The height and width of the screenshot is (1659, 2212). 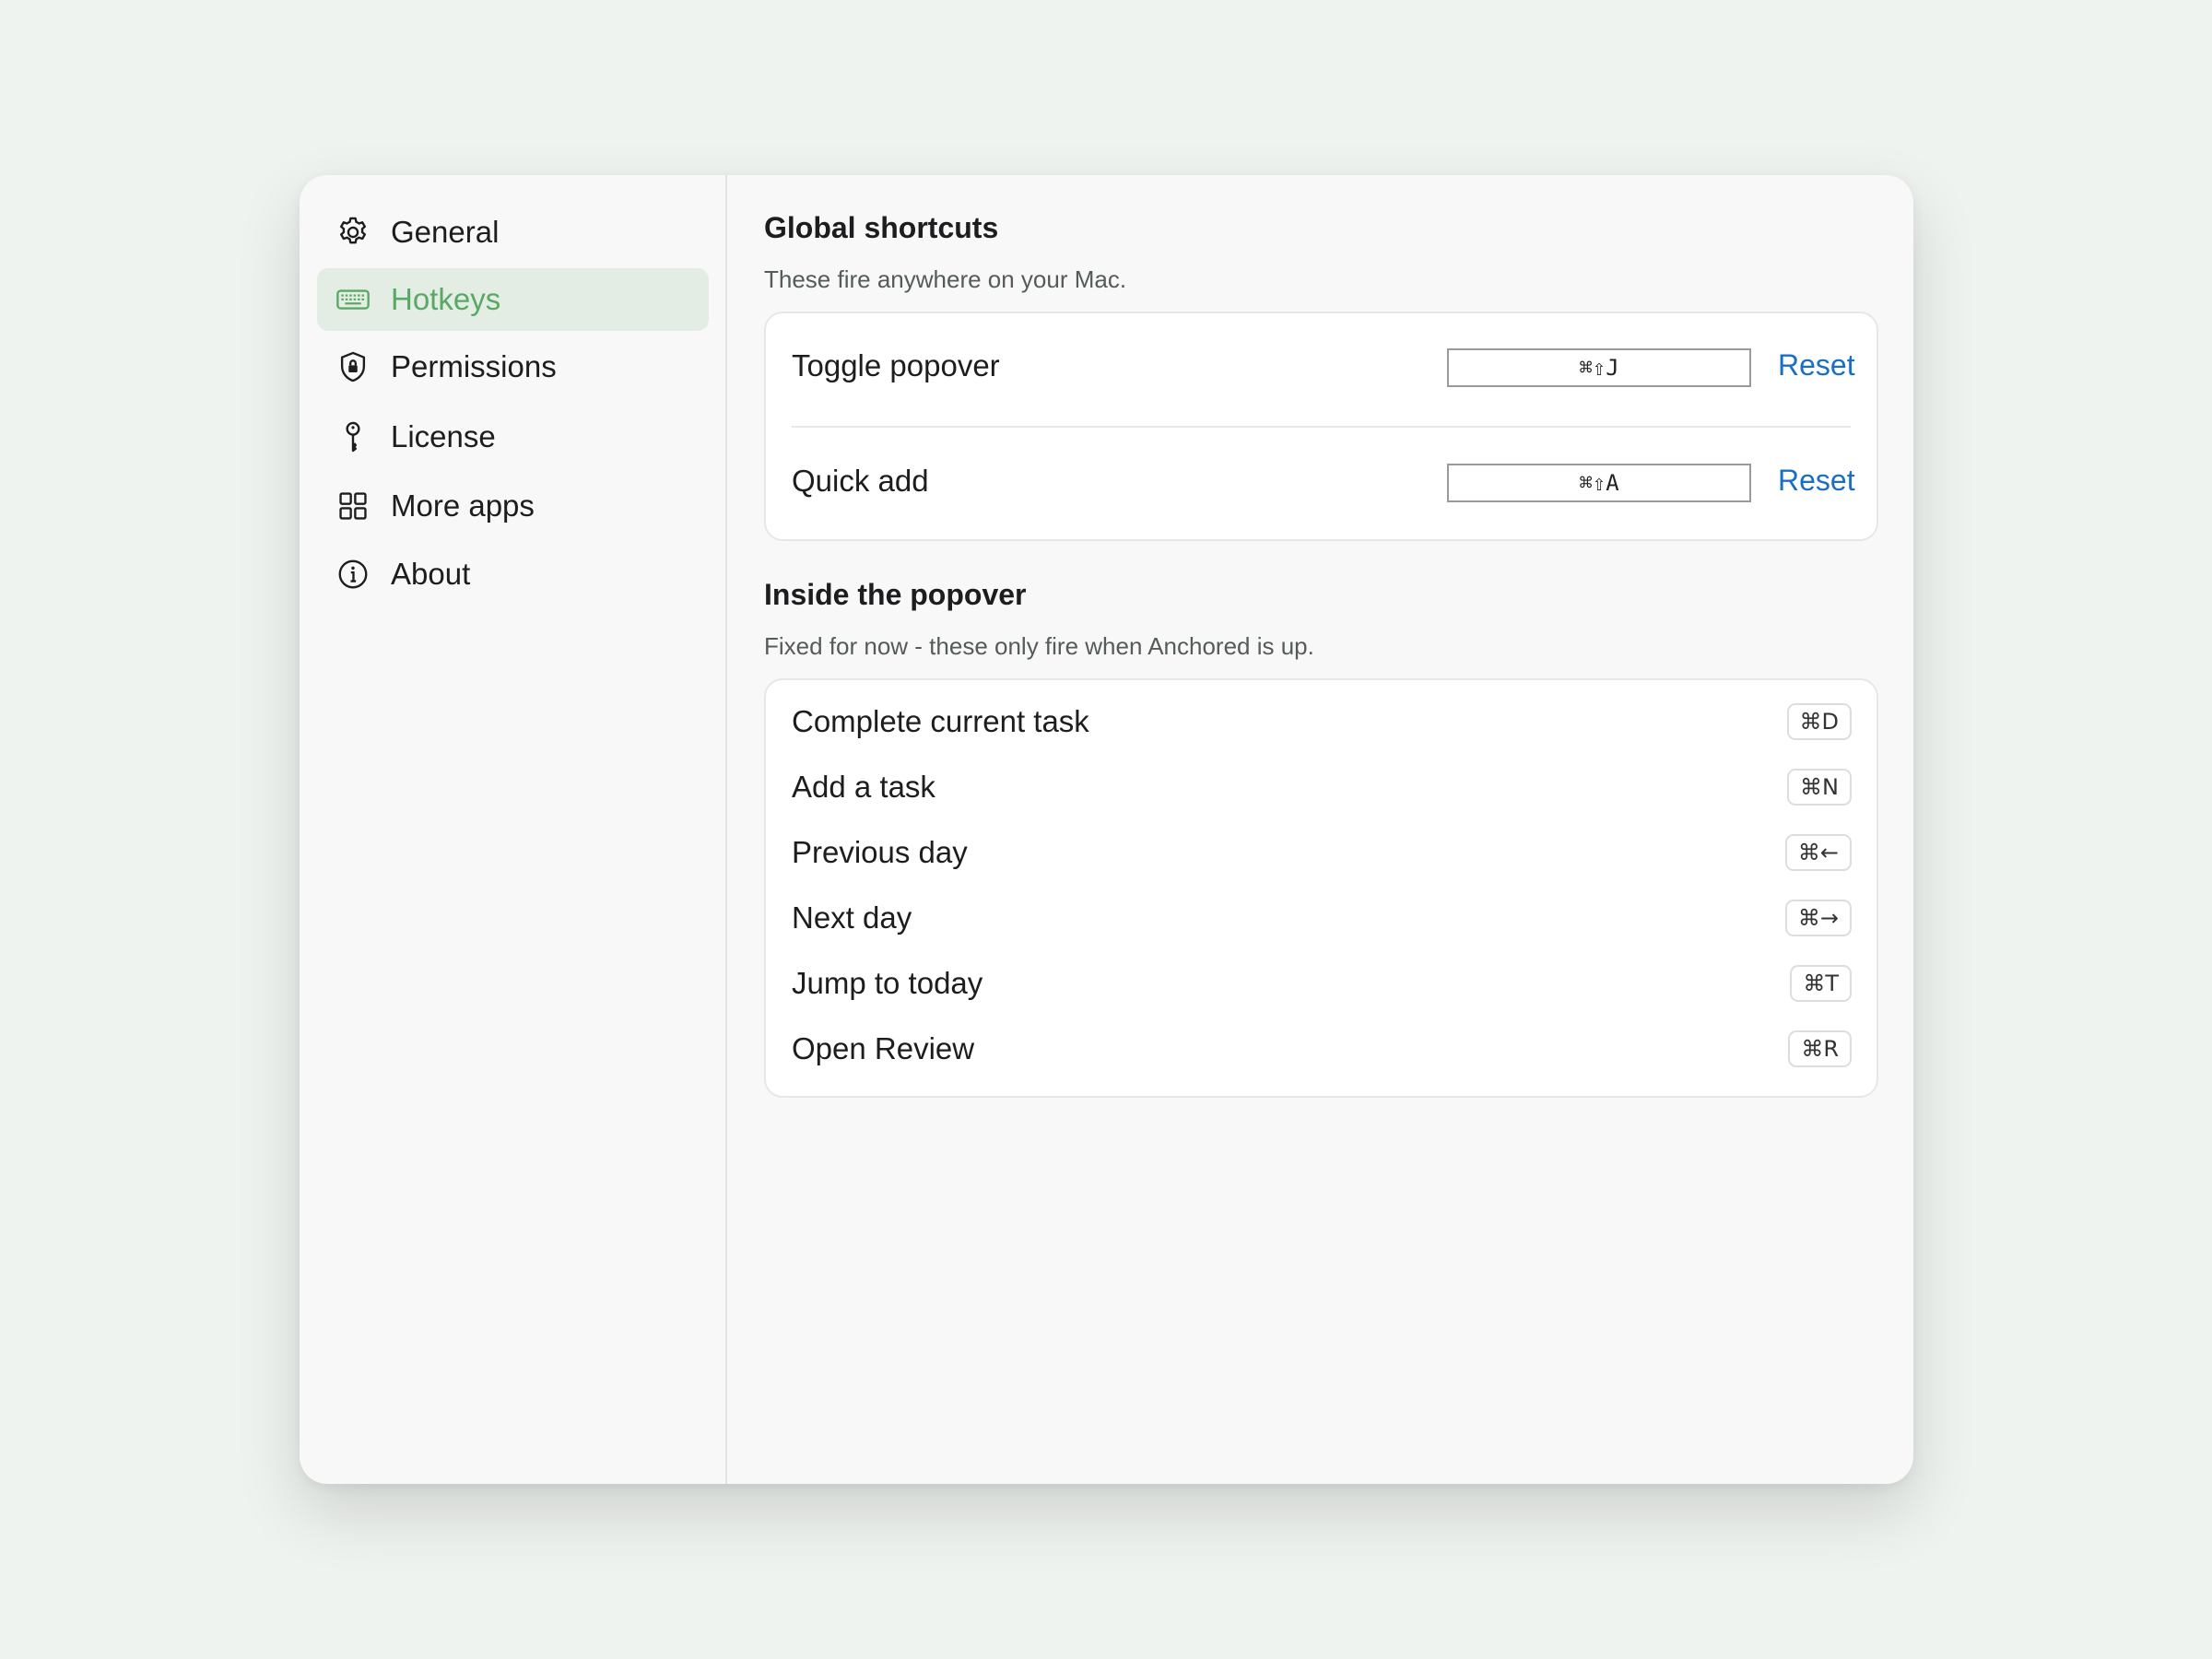 I want to click on sidebar-item-label: General, so click(x=445, y=232).